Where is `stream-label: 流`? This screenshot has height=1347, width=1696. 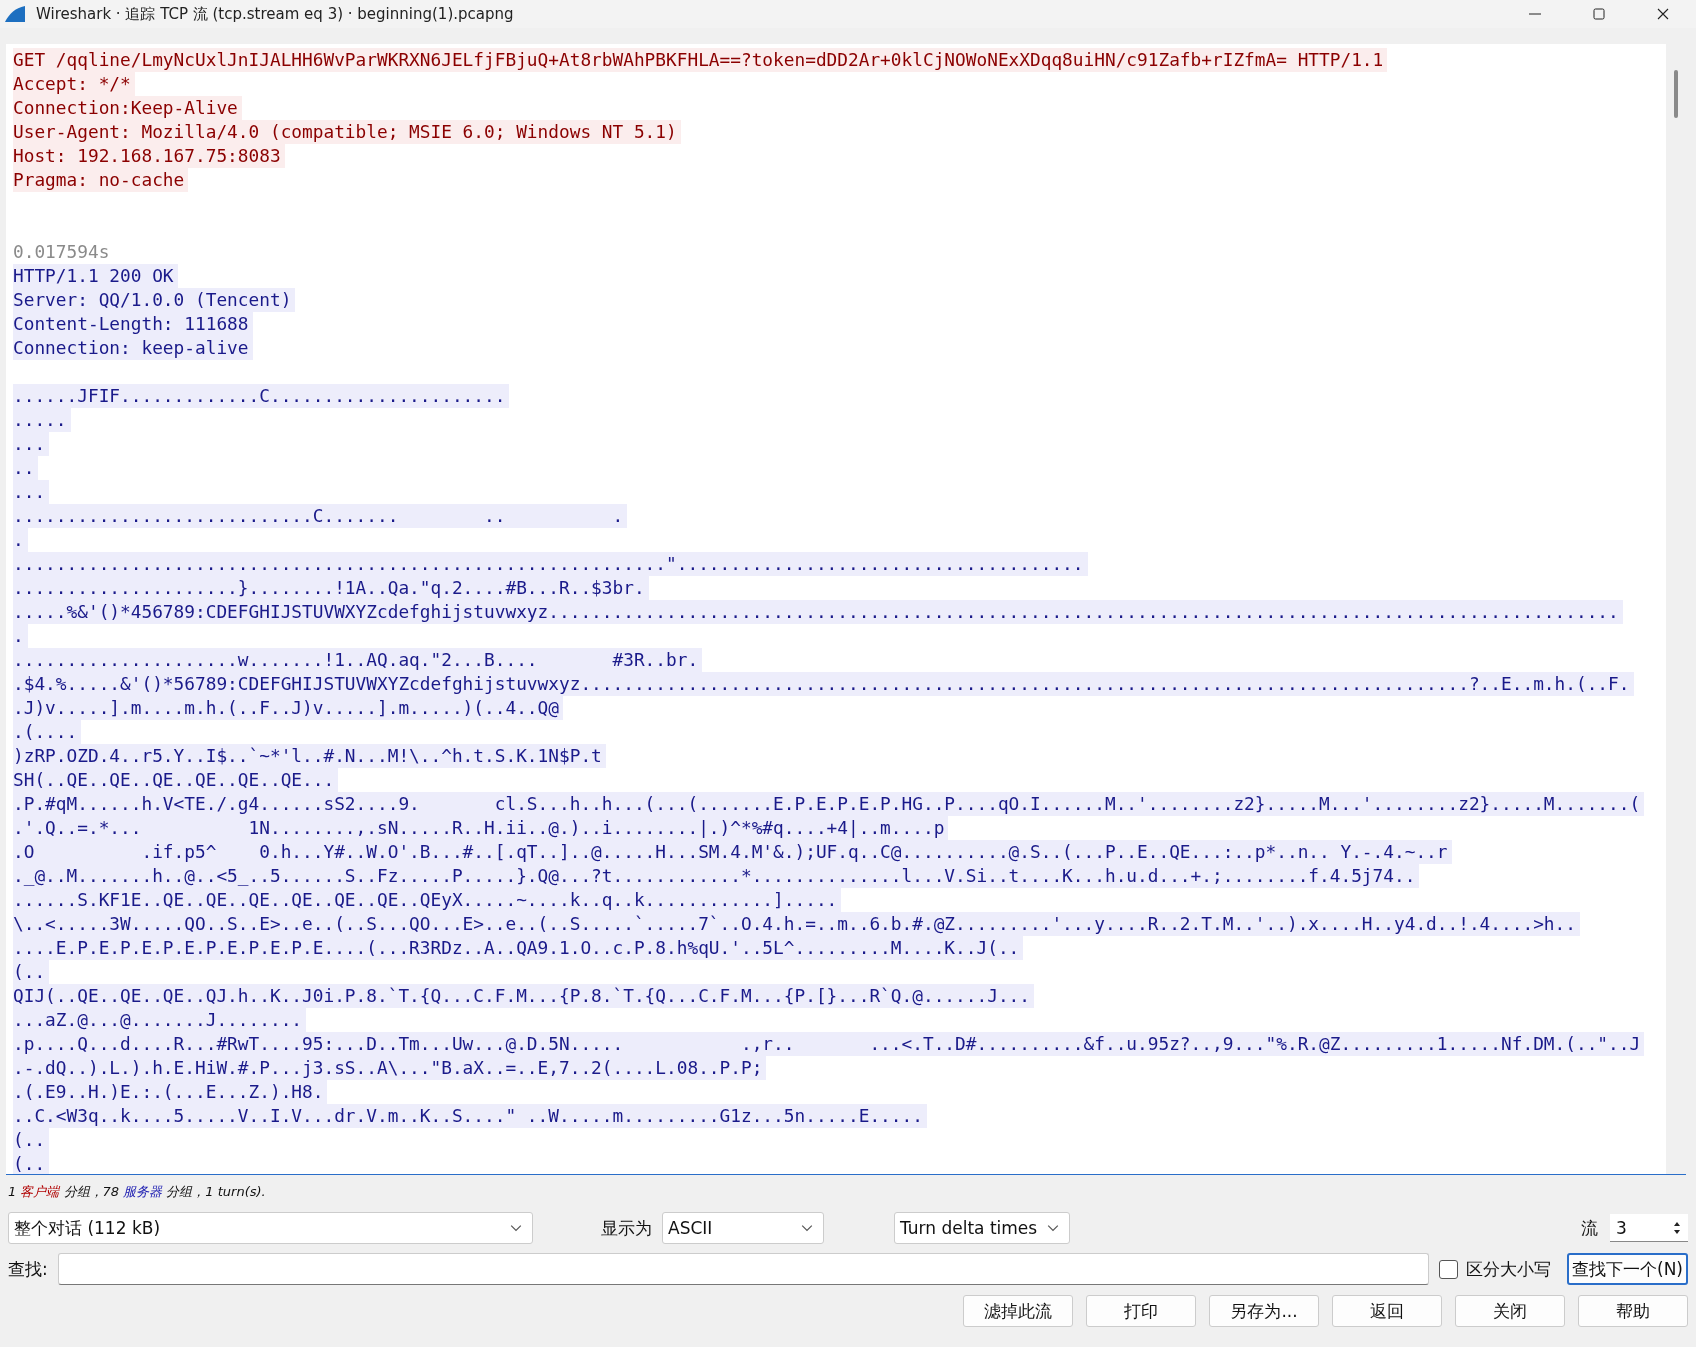 stream-label: 流 is located at coordinates (1589, 1228).